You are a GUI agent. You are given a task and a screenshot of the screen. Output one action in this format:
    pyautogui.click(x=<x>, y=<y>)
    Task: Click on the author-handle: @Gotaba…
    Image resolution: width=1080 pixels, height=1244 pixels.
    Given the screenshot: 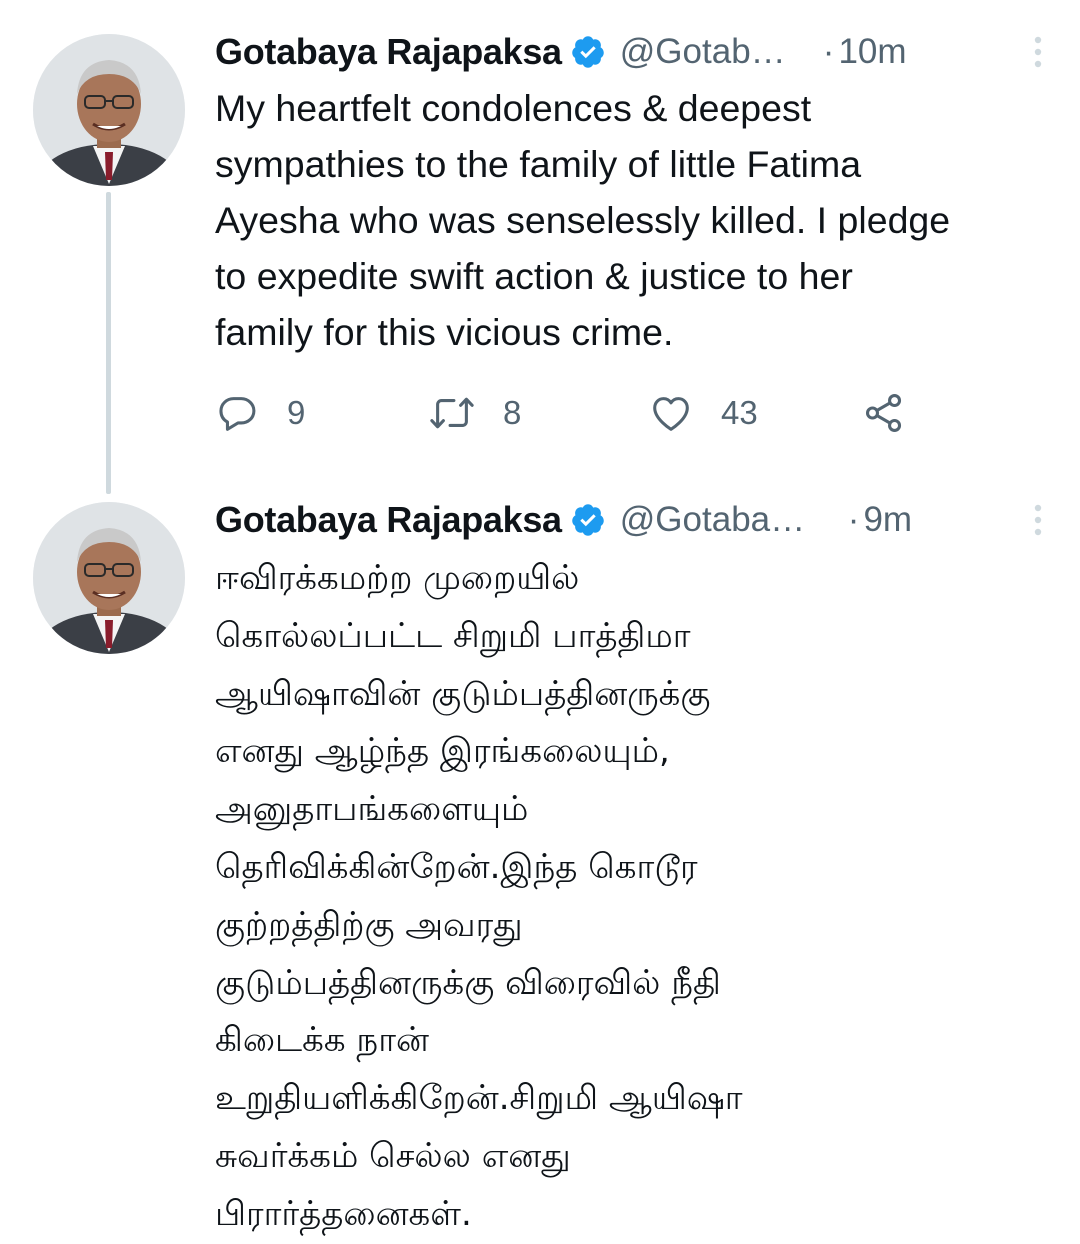 What is the action you would take?
    pyautogui.click(x=725, y=520)
    